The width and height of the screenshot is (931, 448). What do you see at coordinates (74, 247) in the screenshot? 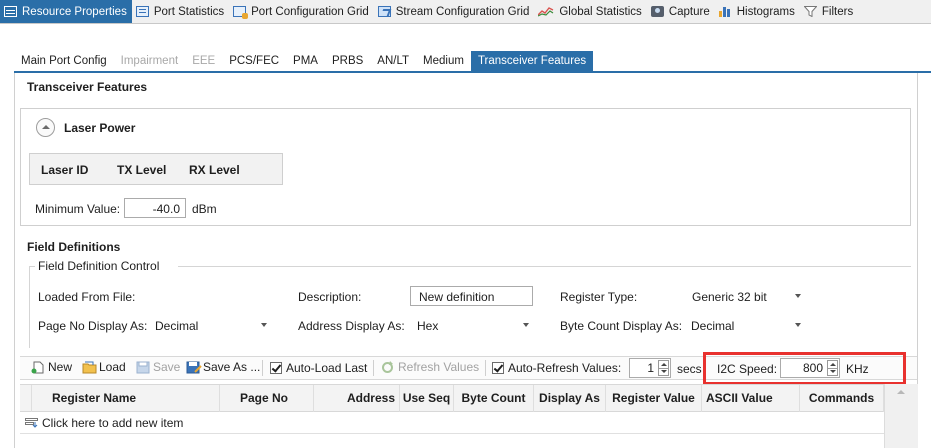
I see `field-definitions-title: Field Definitions` at bounding box center [74, 247].